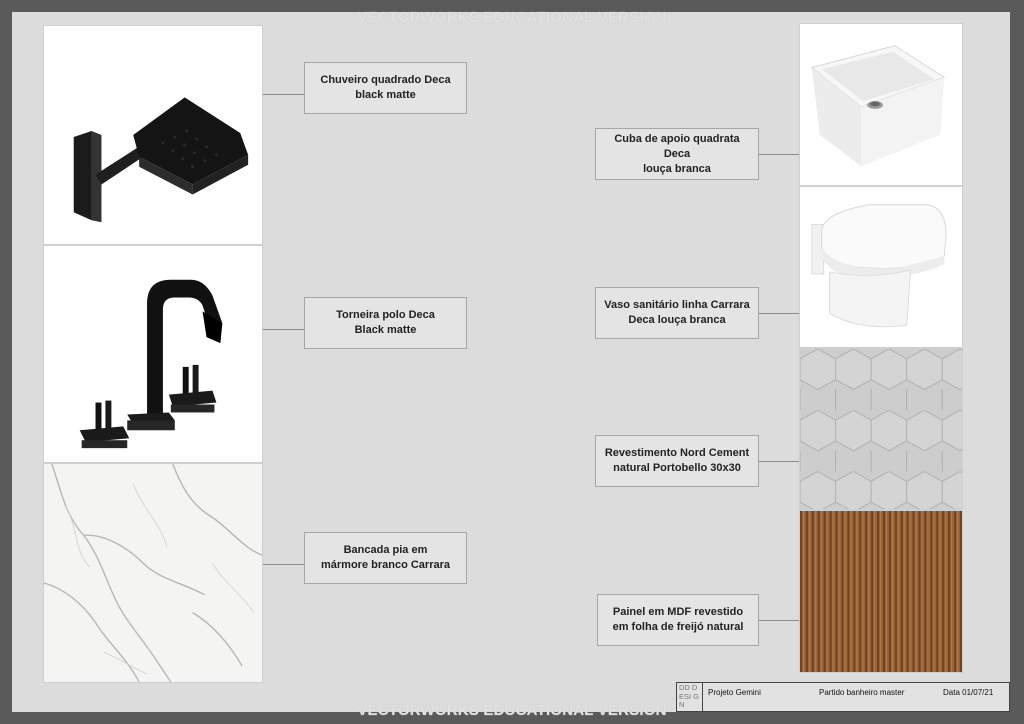 This screenshot has height=724, width=1024. I want to click on sink-image, so click(881, 104).